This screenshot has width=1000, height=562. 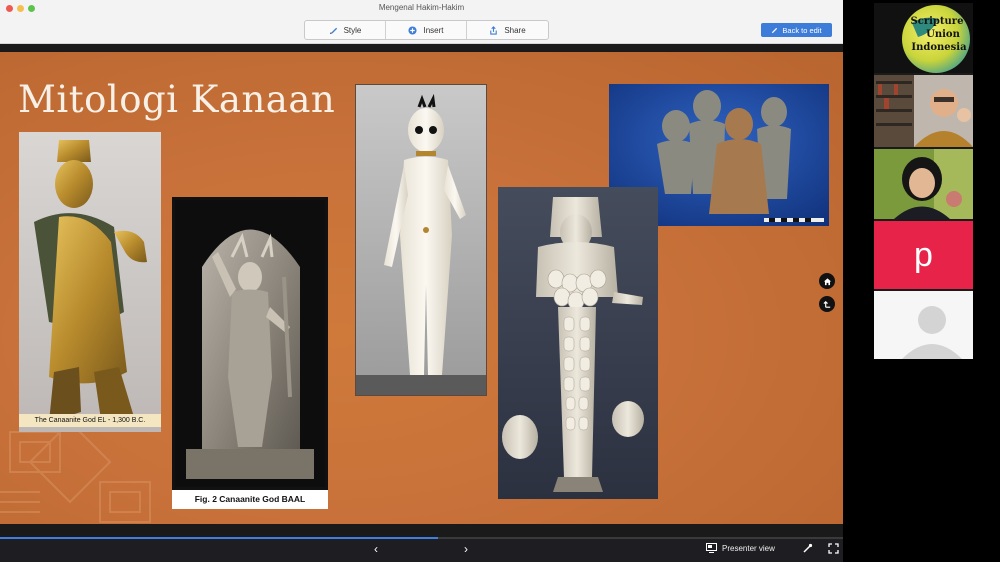 What do you see at coordinates (250, 353) in the screenshot?
I see `photo-god-baal: Fig. 2 Canaanite God BAAL` at bounding box center [250, 353].